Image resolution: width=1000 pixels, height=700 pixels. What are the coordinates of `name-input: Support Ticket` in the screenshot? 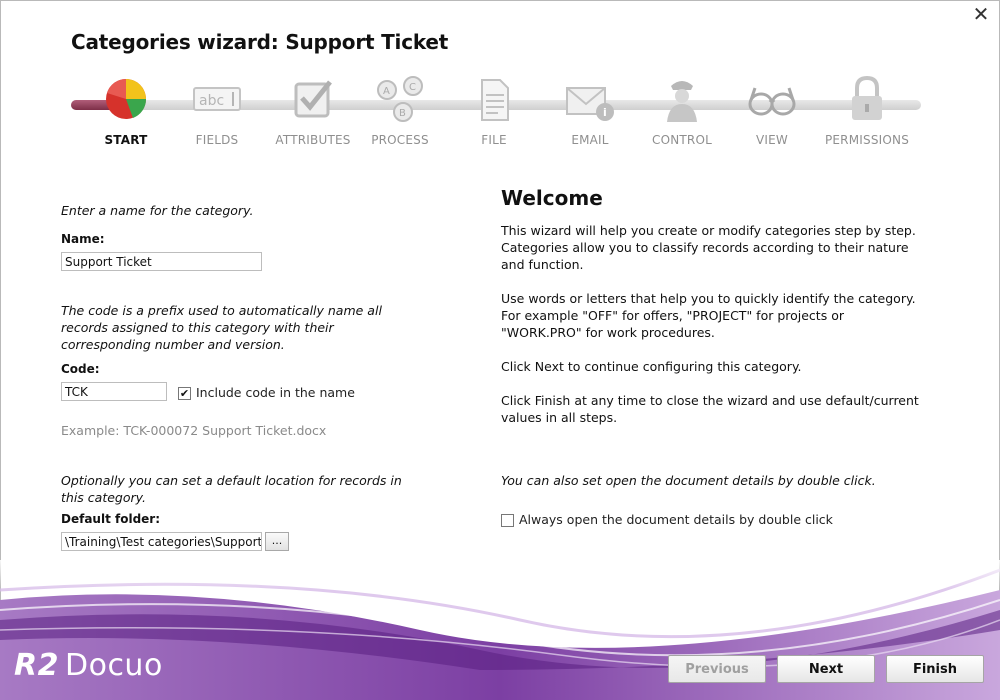 It's located at (161, 261).